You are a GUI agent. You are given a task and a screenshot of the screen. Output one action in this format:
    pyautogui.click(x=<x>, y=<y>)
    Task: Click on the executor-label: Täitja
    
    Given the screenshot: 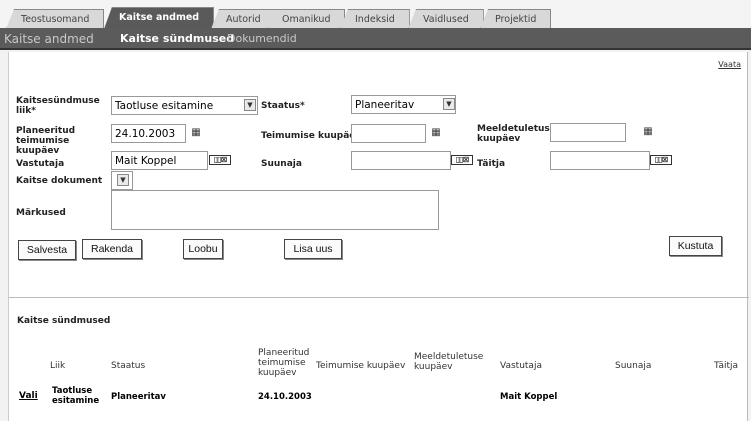 What is the action you would take?
    pyautogui.click(x=491, y=164)
    